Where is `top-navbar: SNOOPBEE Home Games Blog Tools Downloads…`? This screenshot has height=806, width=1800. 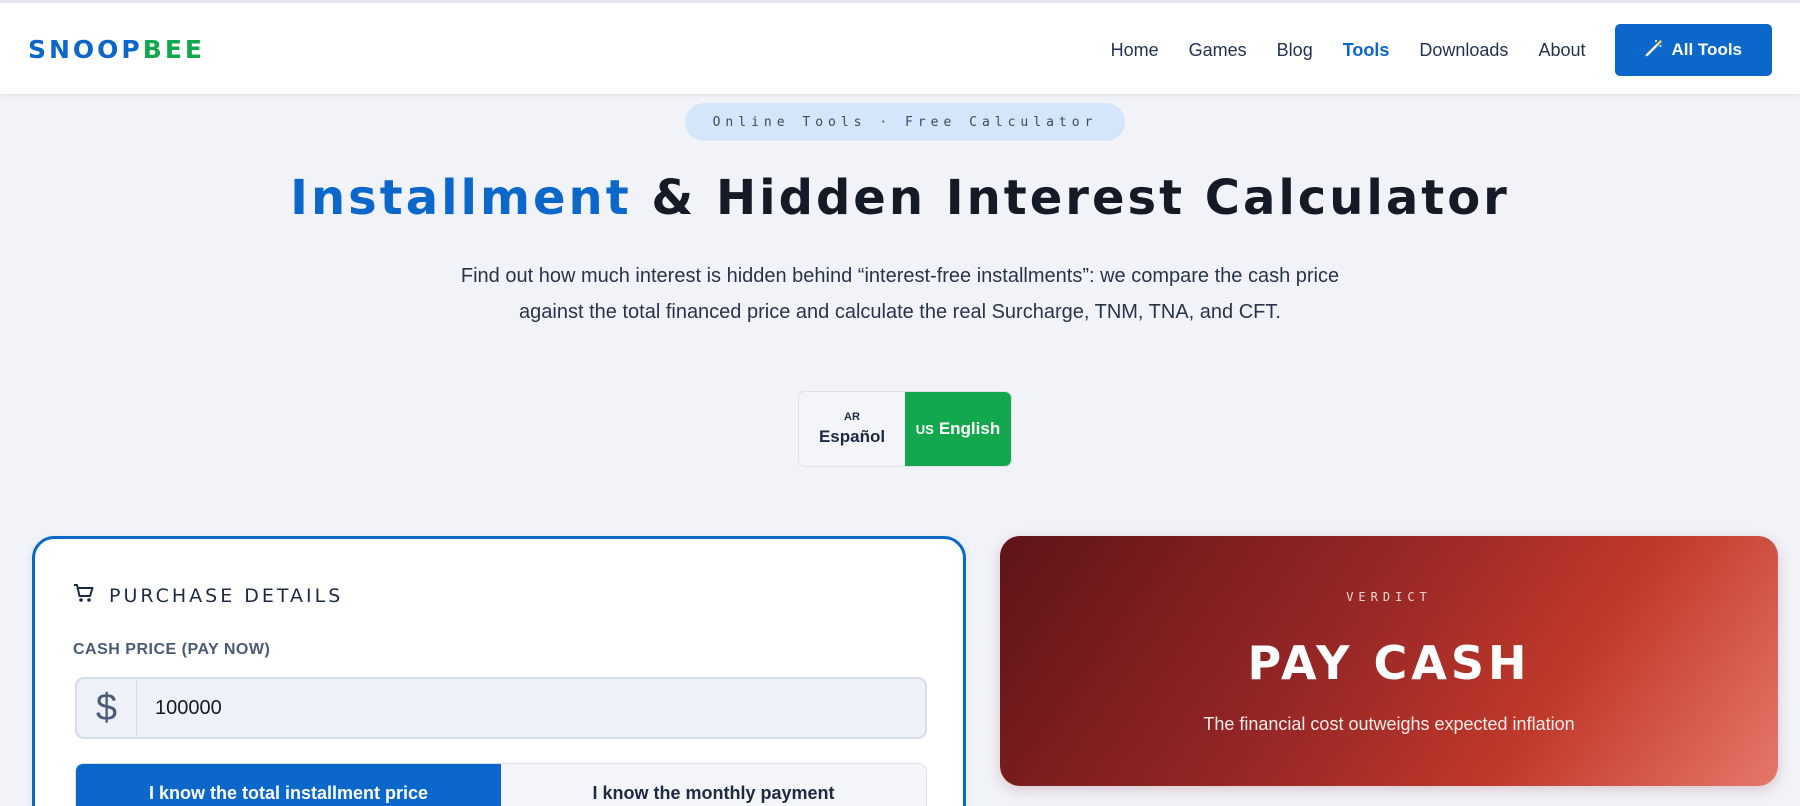
top-navbar: SNOOPBEE Home Games Blog Tools Downloads… is located at coordinates (900, 47).